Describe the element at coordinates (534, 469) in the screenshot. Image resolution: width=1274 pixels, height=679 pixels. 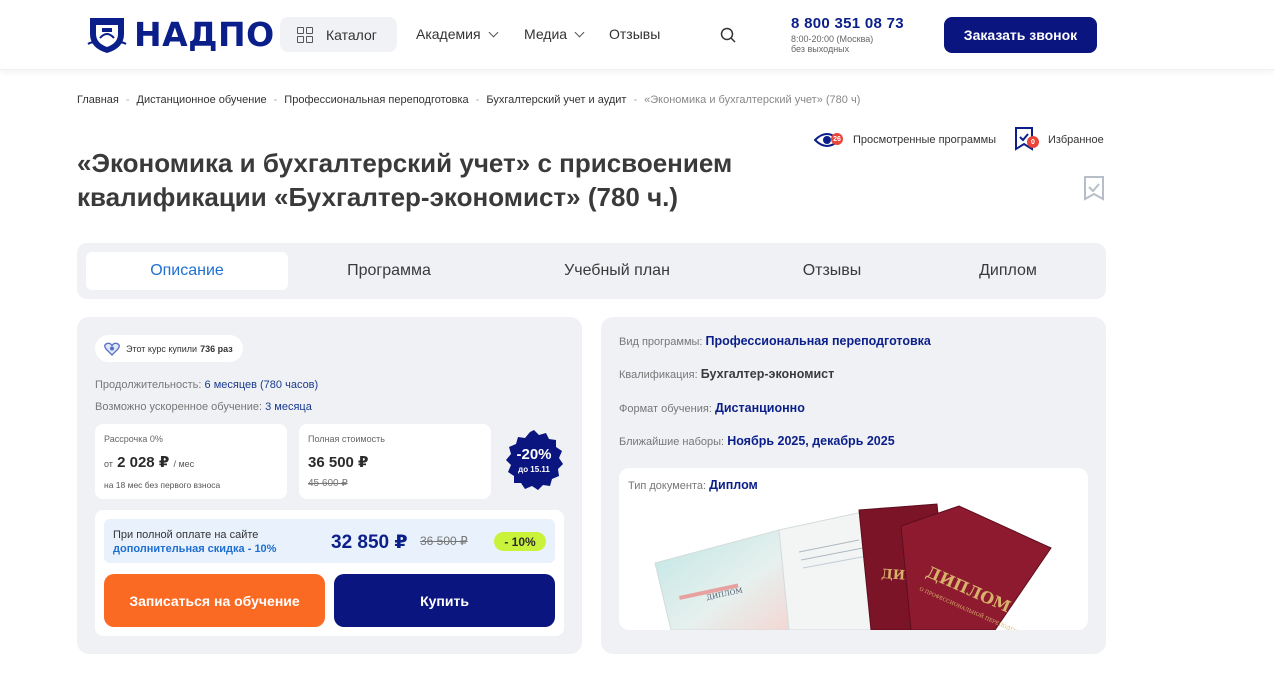
I see `discount-badge-until: до 15.11` at that location.